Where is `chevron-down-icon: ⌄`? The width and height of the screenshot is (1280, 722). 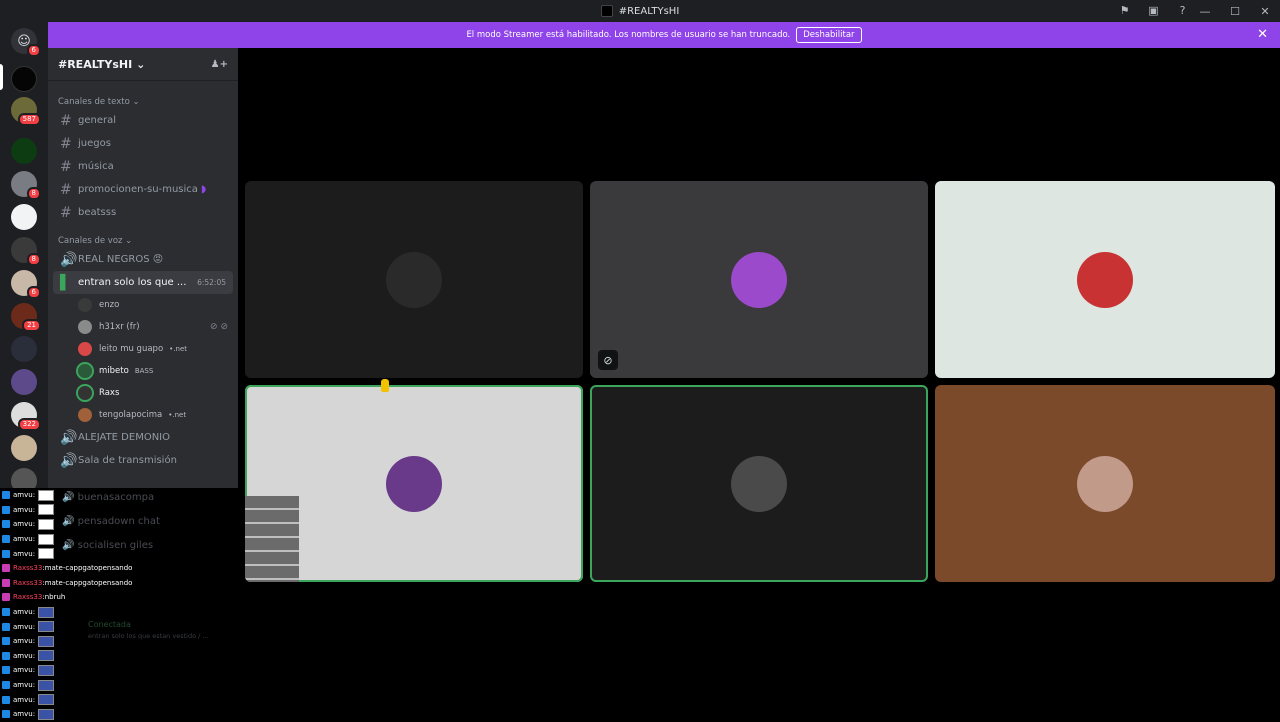 chevron-down-icon: ⌄ is located at coordinates (141, 64).